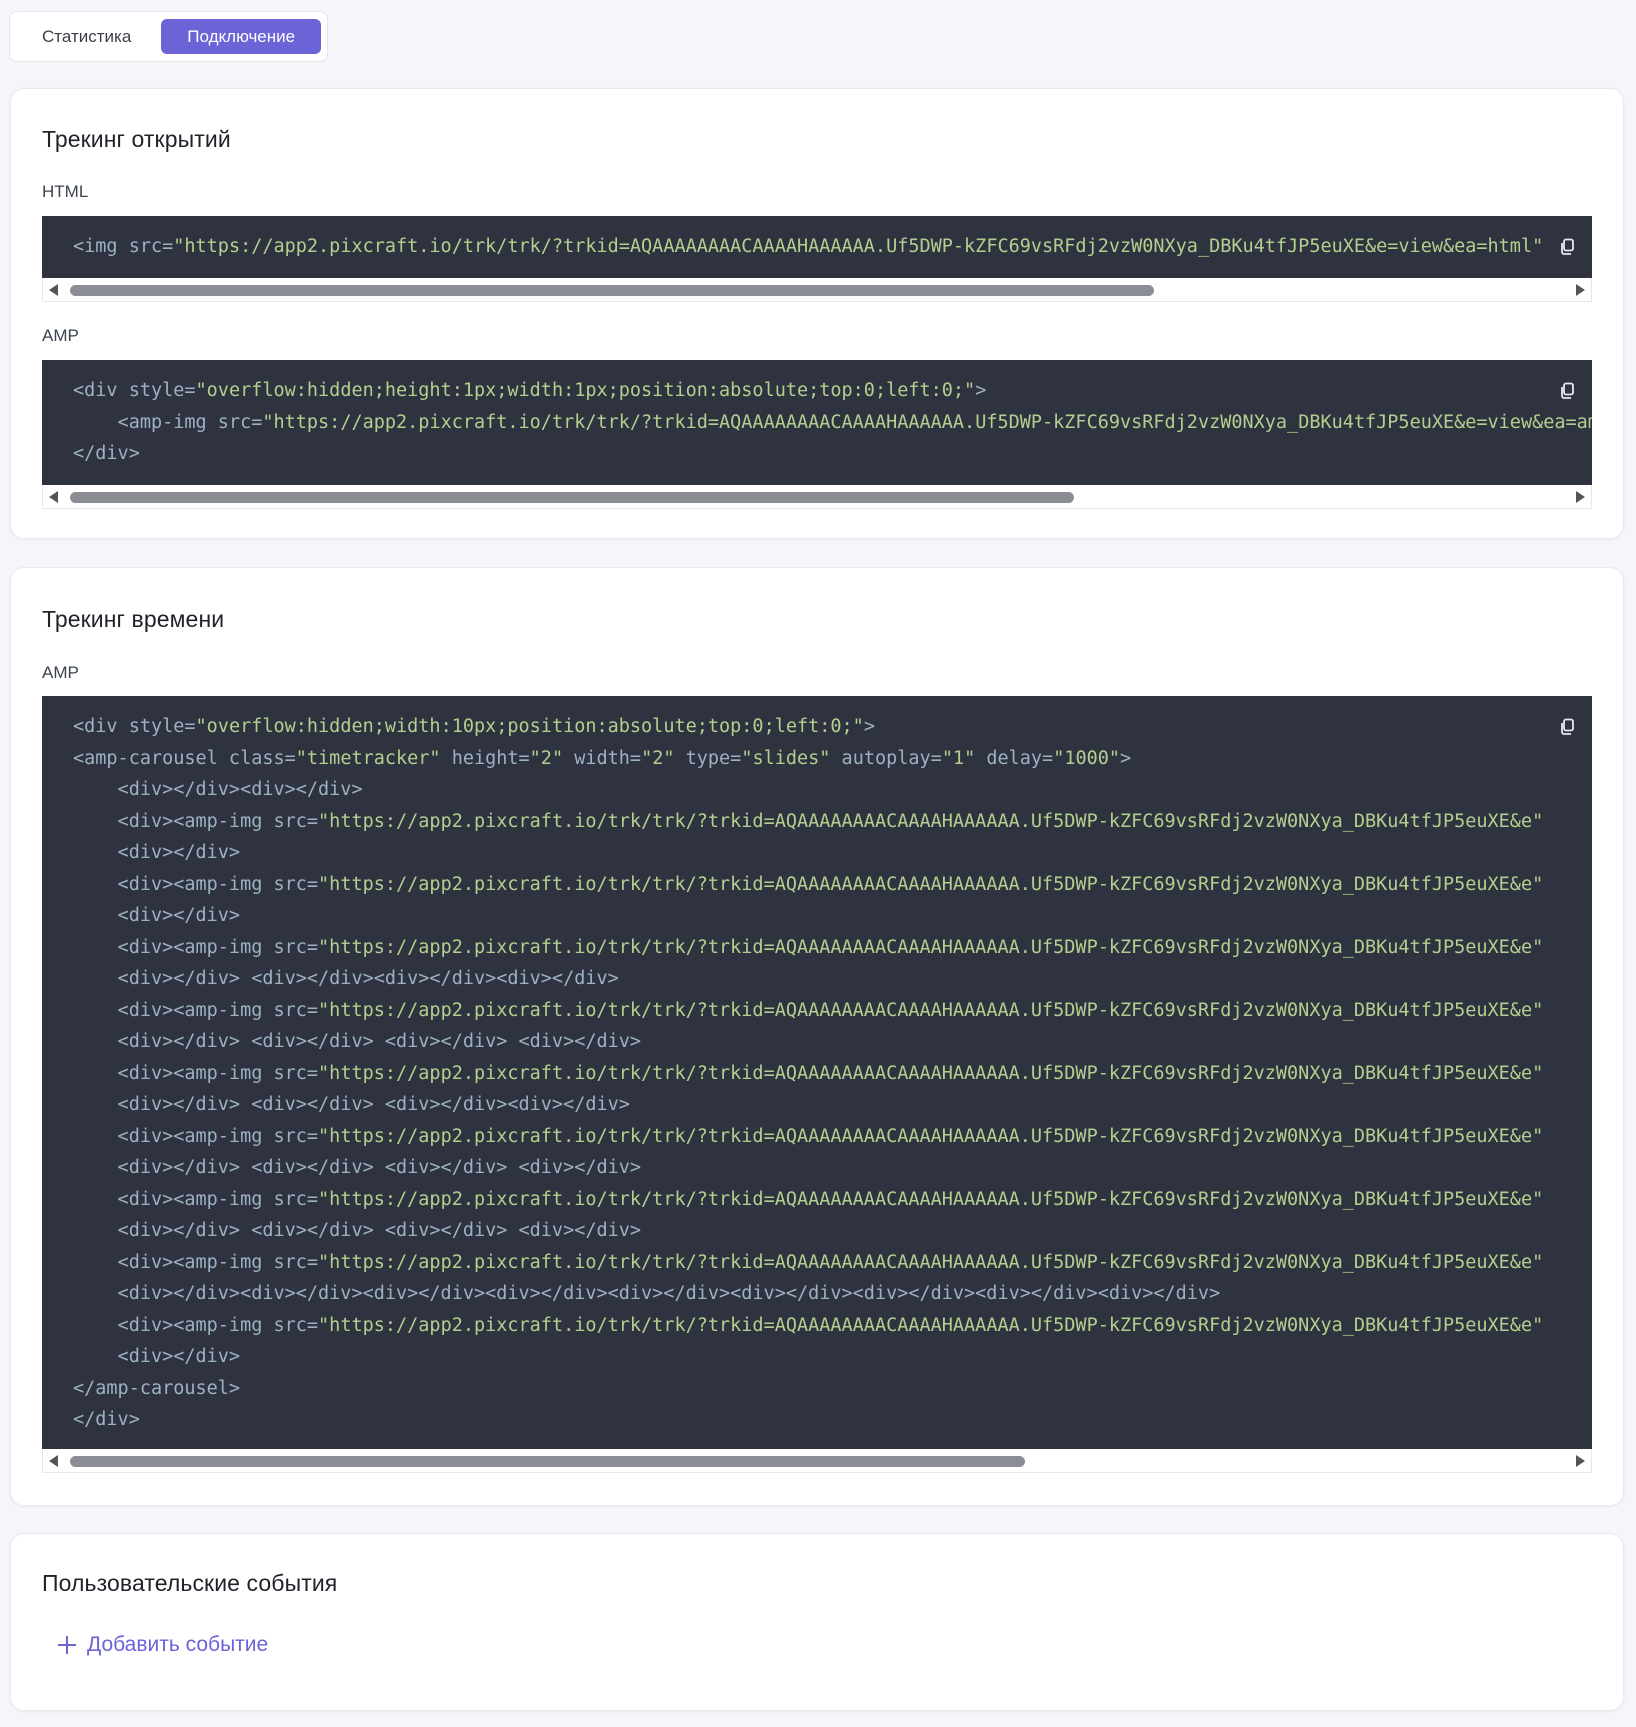 This screenshot has width=1636, height=1727. I want to click on code-string: "slides", so click(786, 758).